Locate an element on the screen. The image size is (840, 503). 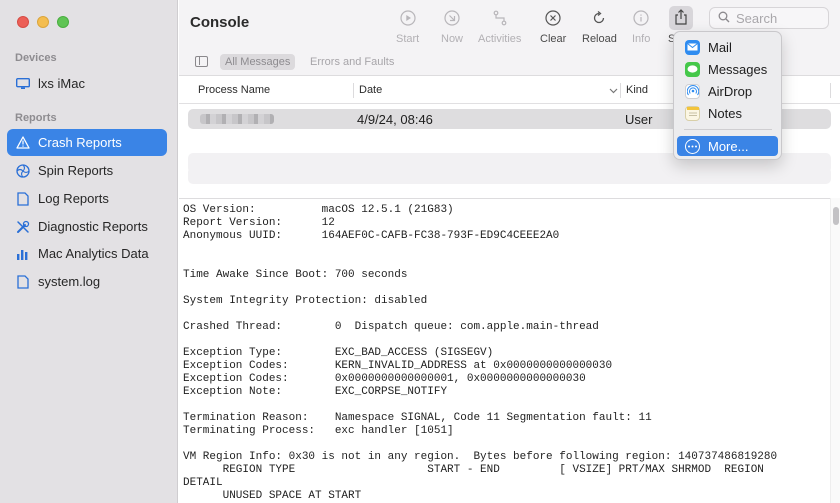
clear-x-icon is located at coordinates (553, 18).